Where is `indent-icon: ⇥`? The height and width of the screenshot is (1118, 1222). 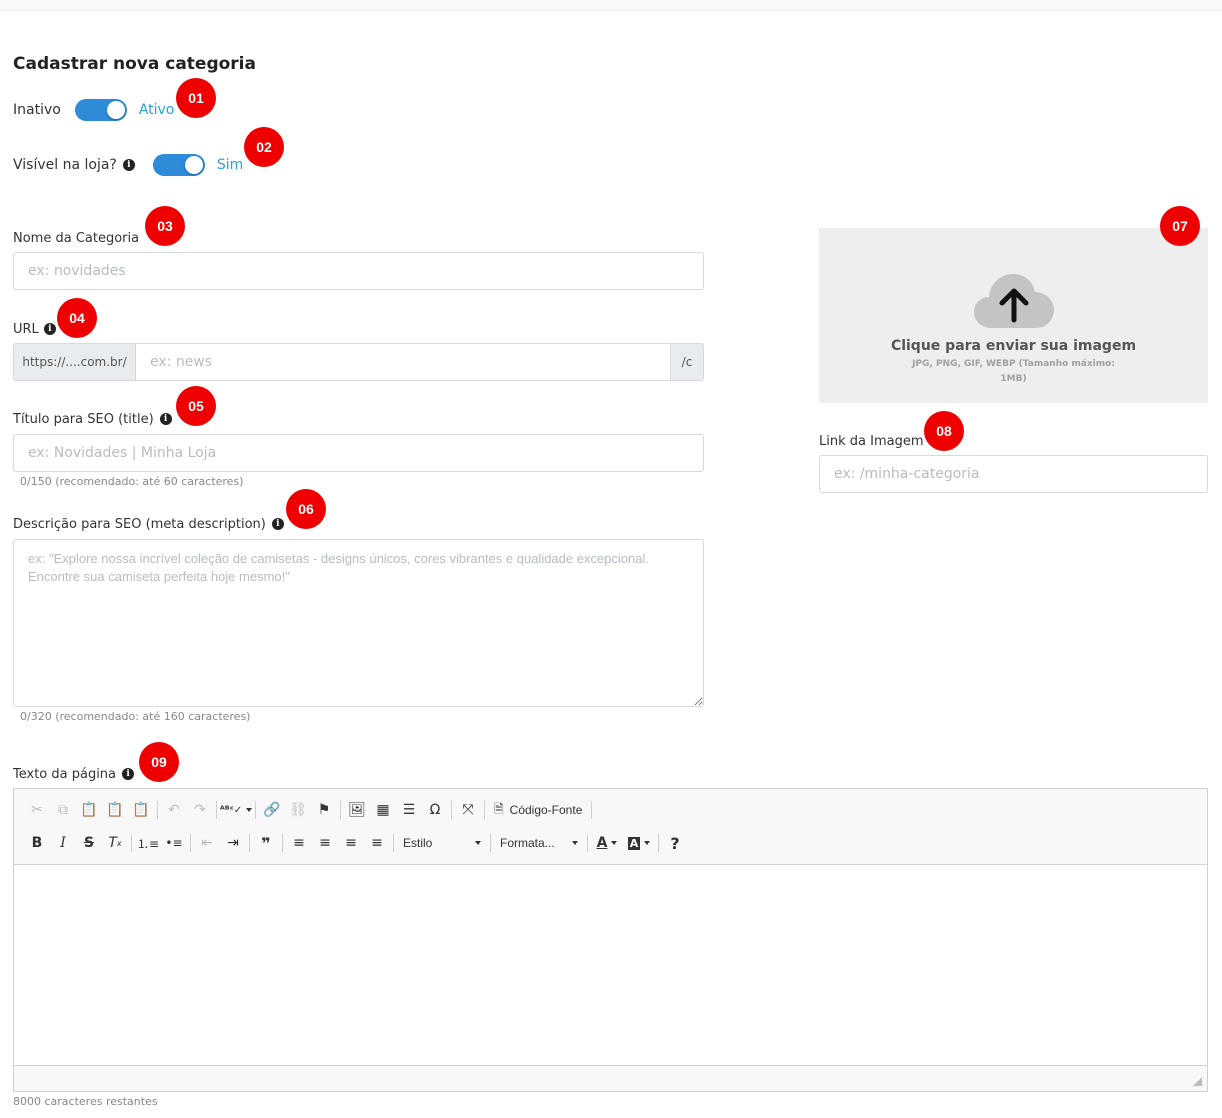 indent-icon: ⇥ is located at coordinates (233, 843).